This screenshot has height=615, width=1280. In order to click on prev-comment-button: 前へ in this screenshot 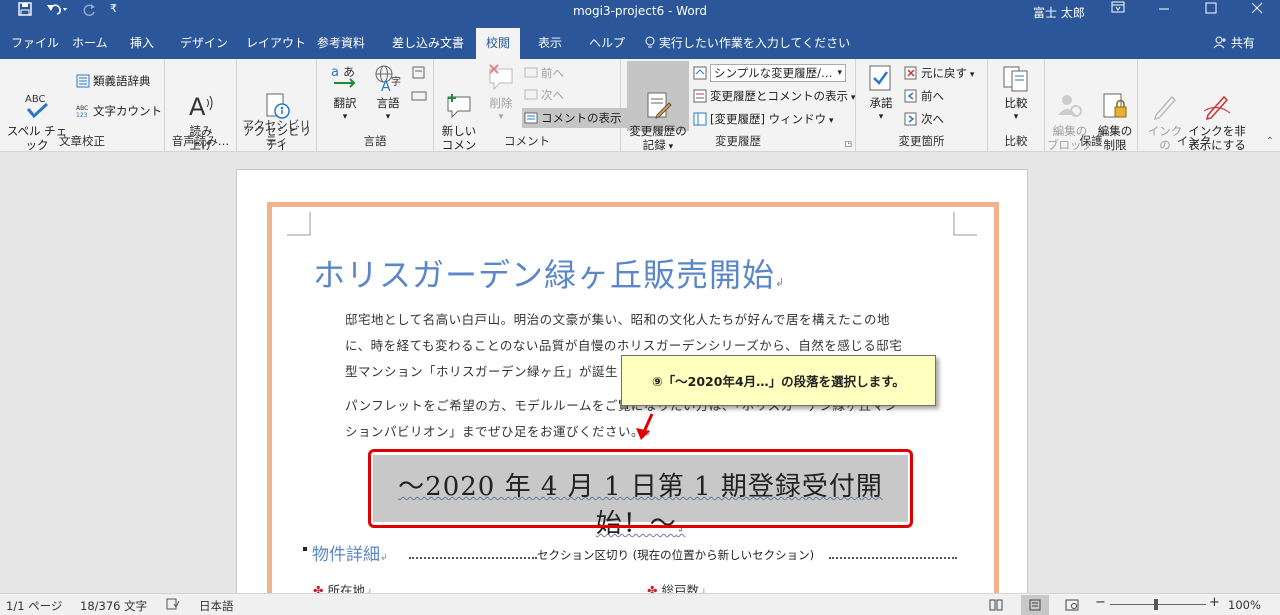, I will do `click(544, 73)`.